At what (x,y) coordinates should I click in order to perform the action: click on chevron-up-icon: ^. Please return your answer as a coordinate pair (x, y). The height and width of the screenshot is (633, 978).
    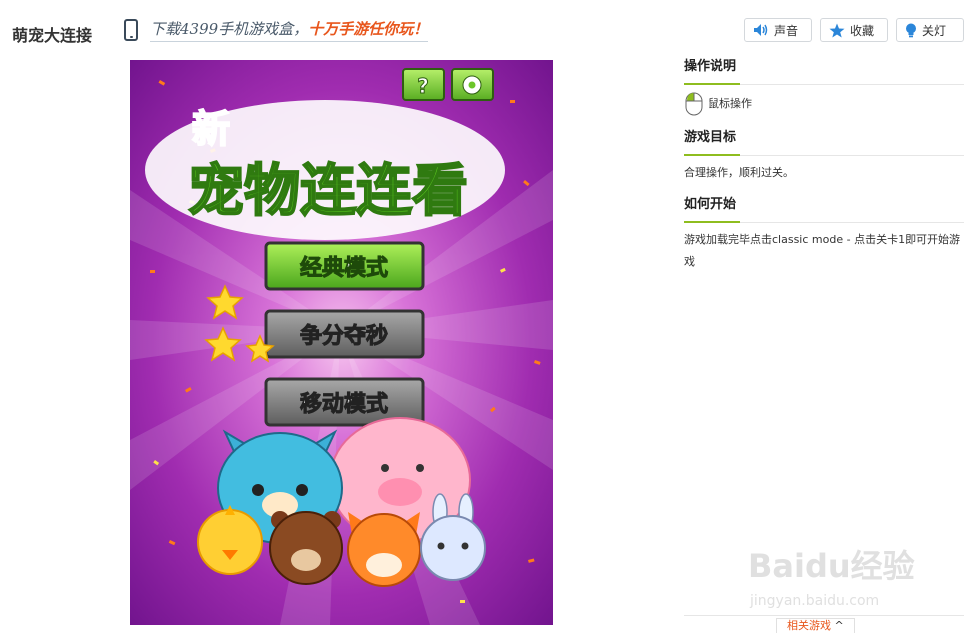
    Looking at the image, I should click on (839, 625).